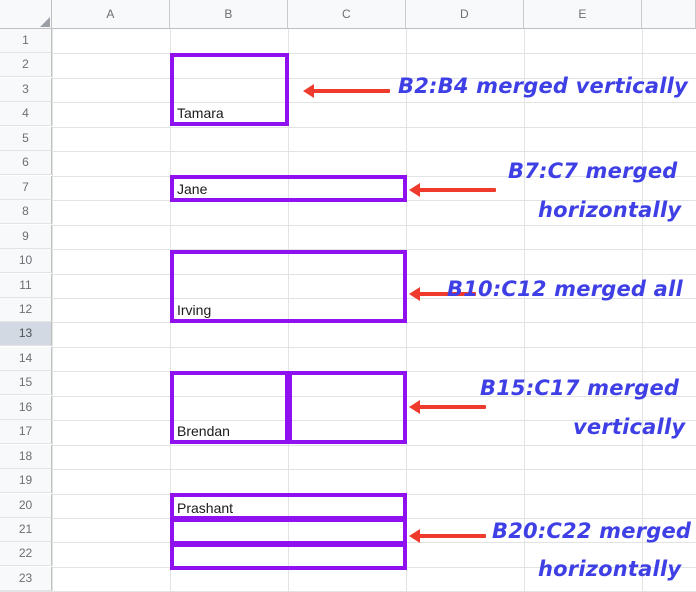 This screenshot has width=696, height=592. What do you see at coordinates (229, 89) in the screenshot?
I see `merge-box-b2-b4` at bounding box center [229, 89].